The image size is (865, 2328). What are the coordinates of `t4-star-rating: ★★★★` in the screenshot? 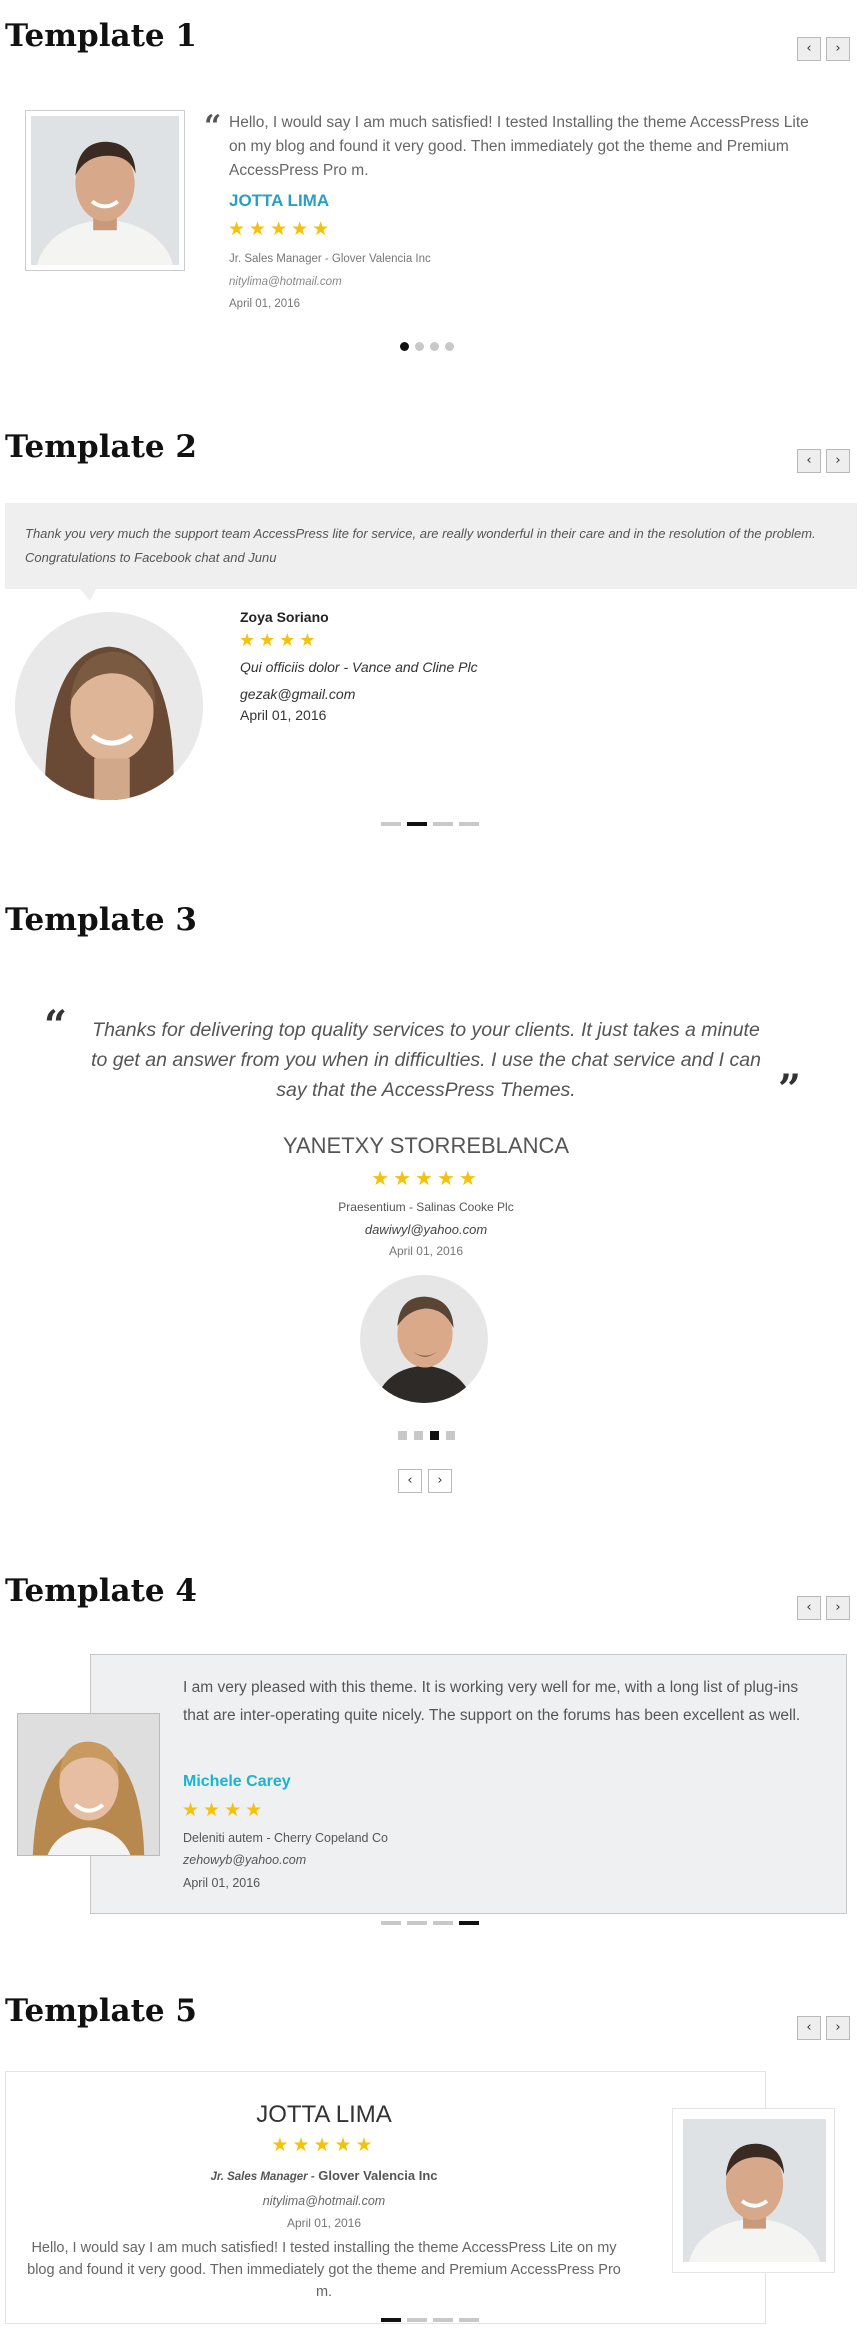 It's located at (224, 1810).